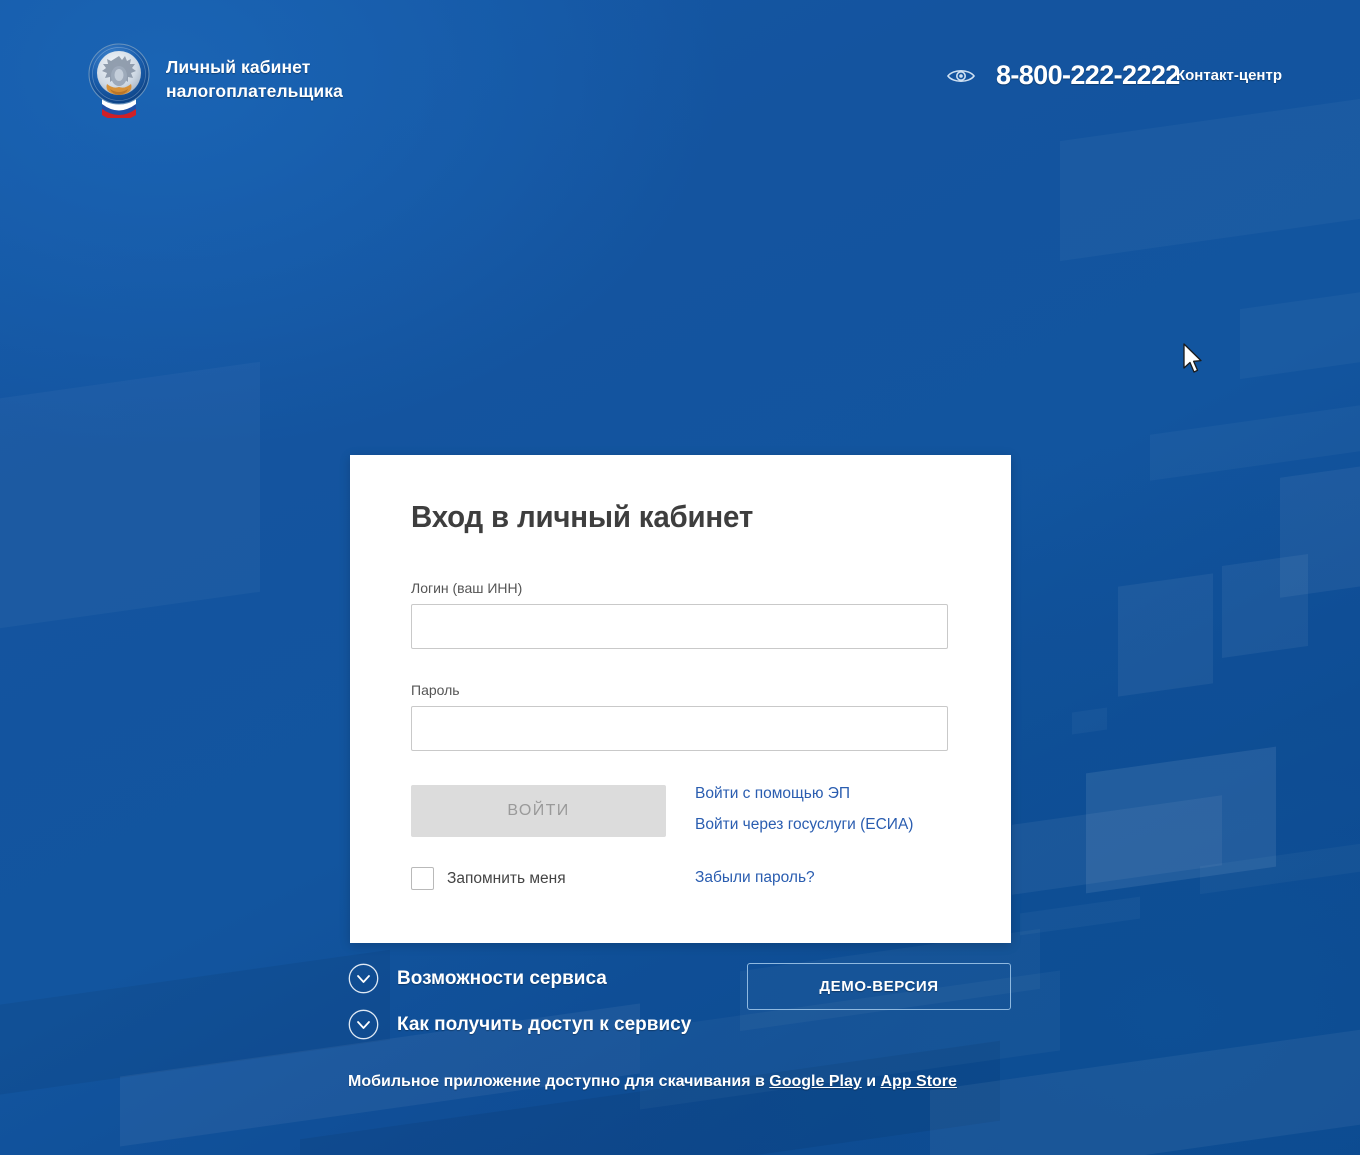 The image size is (1360, 1155). What do you see at coordinates (961, 76) in the screenshot?
I see `eye-icon` at bounding box center [961, 76].